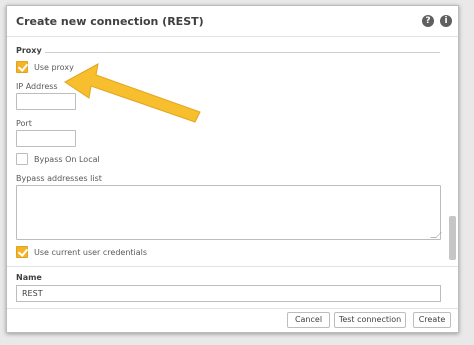  What do you see at coordinates (110, 21) in the screenshot?
I see `dialog-title: Create new connection (REST)` at bounding box center [110, 21].